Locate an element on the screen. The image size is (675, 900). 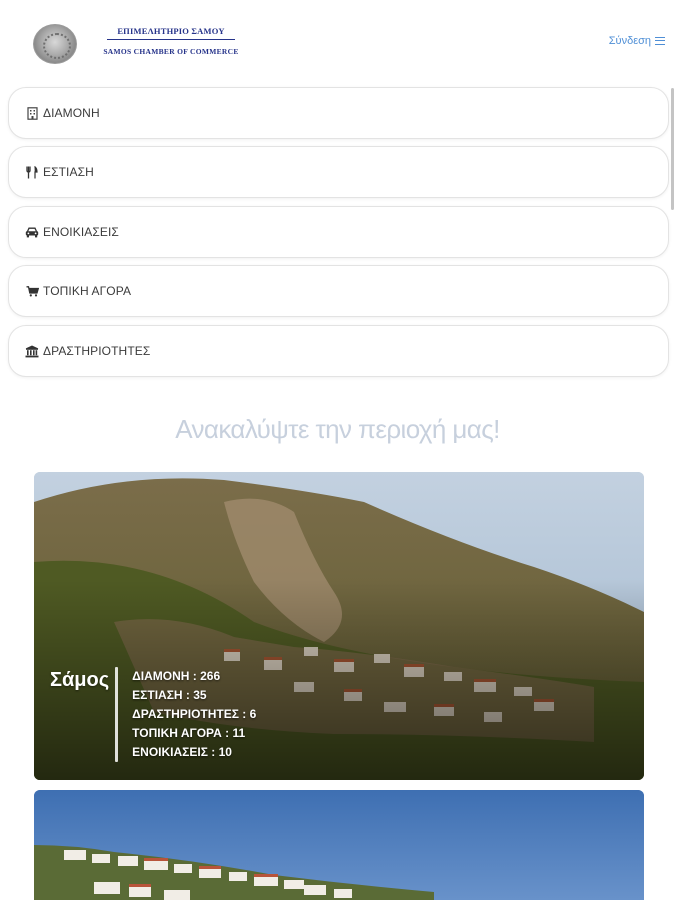
card-divider is located at coordinates (117, 714).